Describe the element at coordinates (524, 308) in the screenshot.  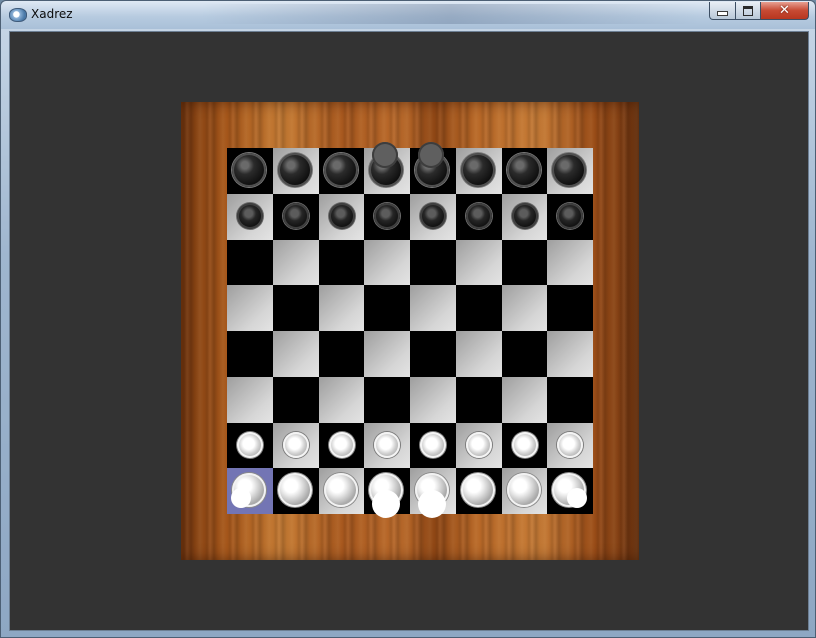
I see `square-g5` at that location.